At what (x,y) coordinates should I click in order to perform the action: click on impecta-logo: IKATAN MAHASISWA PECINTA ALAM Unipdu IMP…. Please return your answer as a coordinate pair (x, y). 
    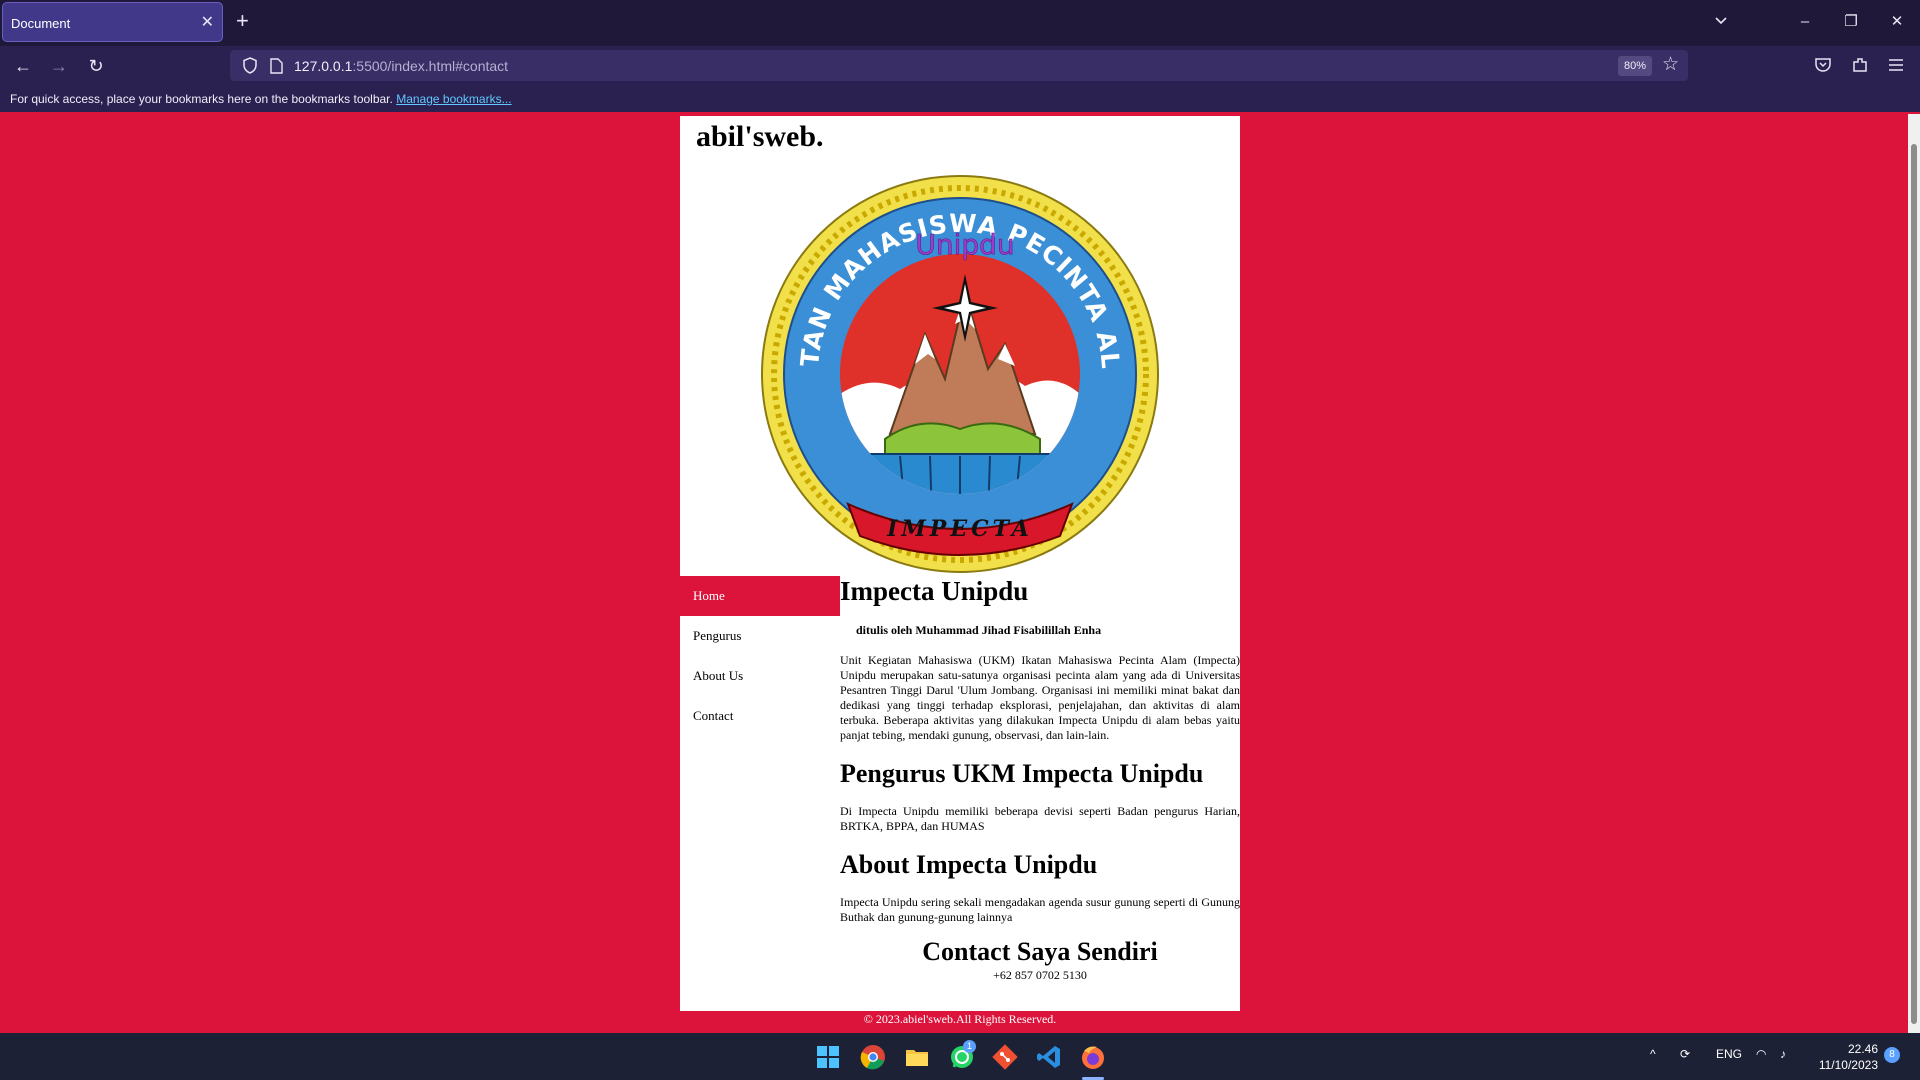
    Looking at the image, I should click on (959, 373).